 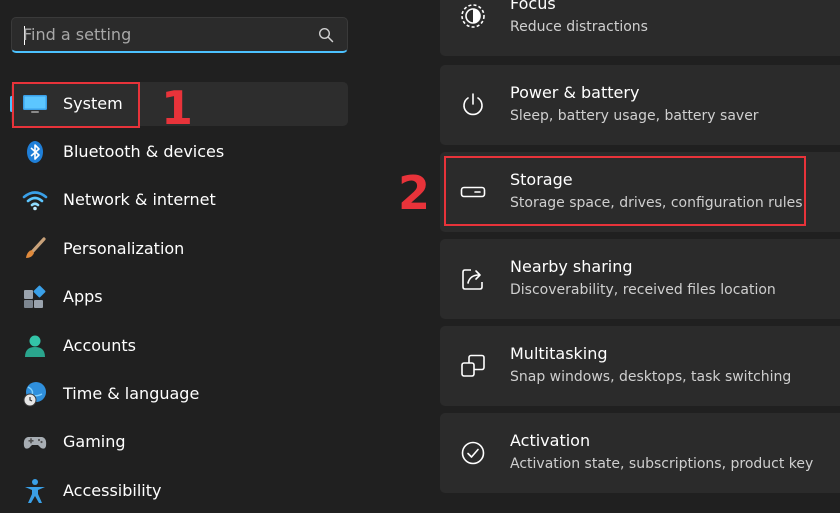 I want to click on step-number-2: 2, so click(x=414, y=193).